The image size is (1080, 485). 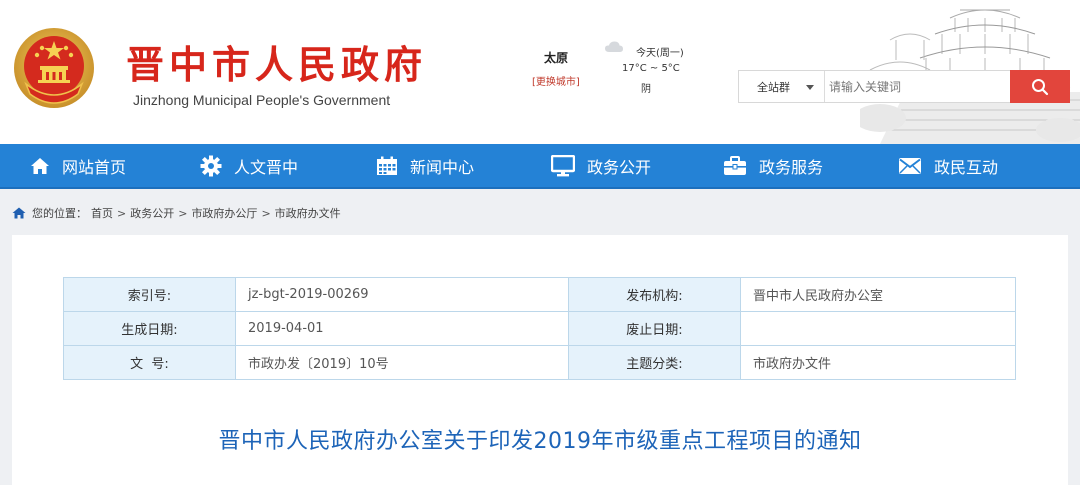 What do you see at coordinates (660, 53) in the screenshot?
I see `weather-day: 今天(周一)` at bounding box center [660, 53].